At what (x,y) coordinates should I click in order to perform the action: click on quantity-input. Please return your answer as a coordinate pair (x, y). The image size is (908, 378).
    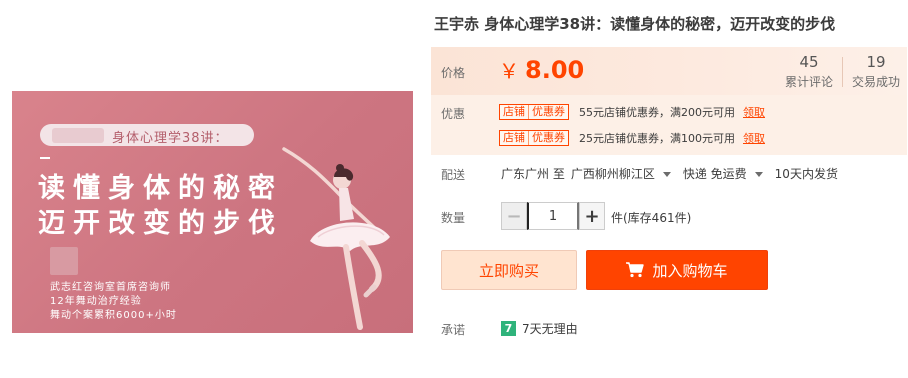
    Looking at the image, I should click on (553, 216).